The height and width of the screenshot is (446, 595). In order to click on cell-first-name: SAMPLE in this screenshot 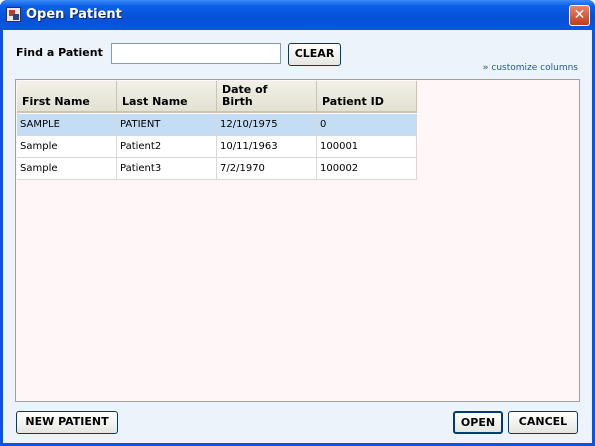, I will do `click(67, 125)`.